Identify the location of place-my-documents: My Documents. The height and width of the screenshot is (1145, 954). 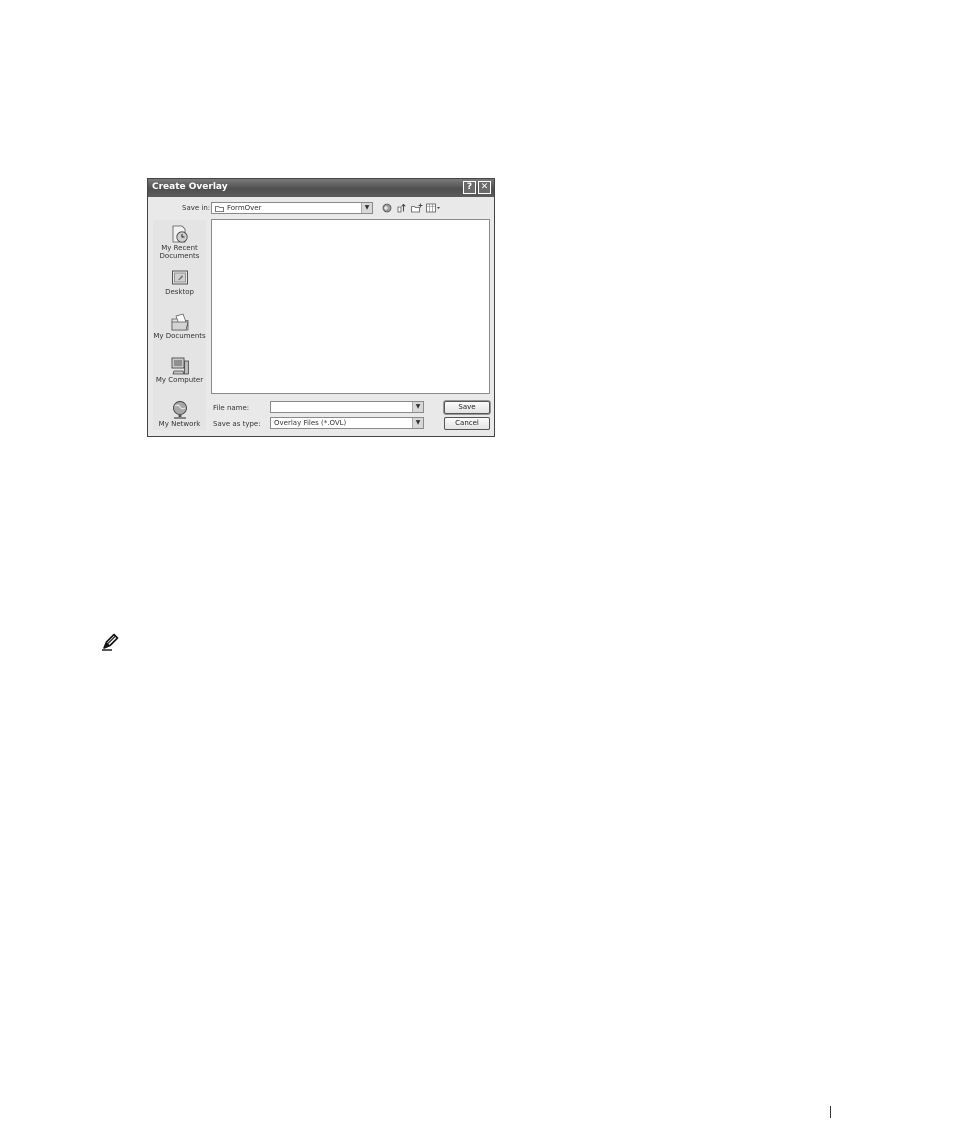
(179, 326).